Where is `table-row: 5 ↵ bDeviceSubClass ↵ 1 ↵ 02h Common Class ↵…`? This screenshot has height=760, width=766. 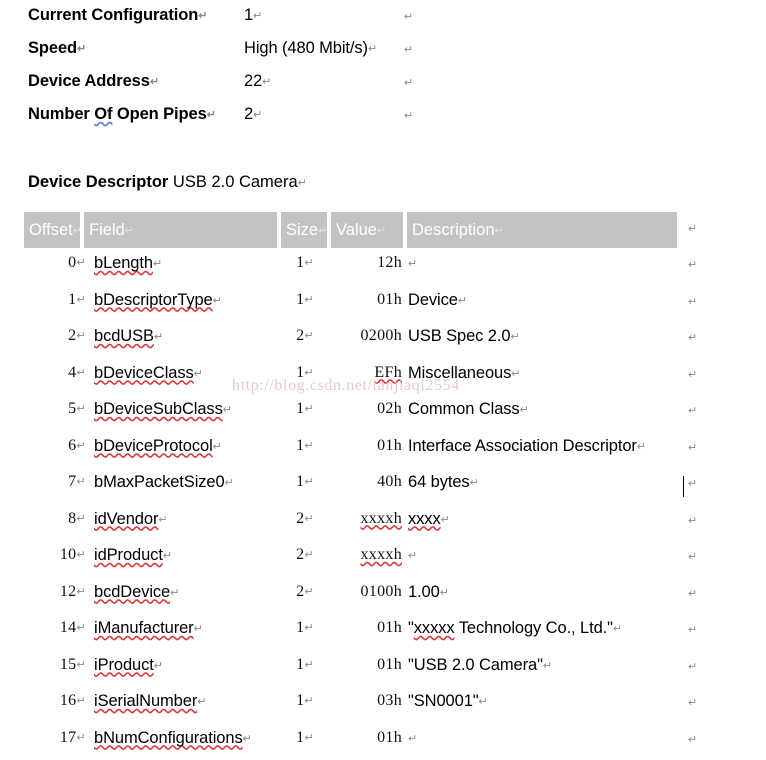 table-row: 5 ↵ bDeviceSubClass ↵ 1 ↵ 02h Common Class ↵… is located at coordinates (374, 412).